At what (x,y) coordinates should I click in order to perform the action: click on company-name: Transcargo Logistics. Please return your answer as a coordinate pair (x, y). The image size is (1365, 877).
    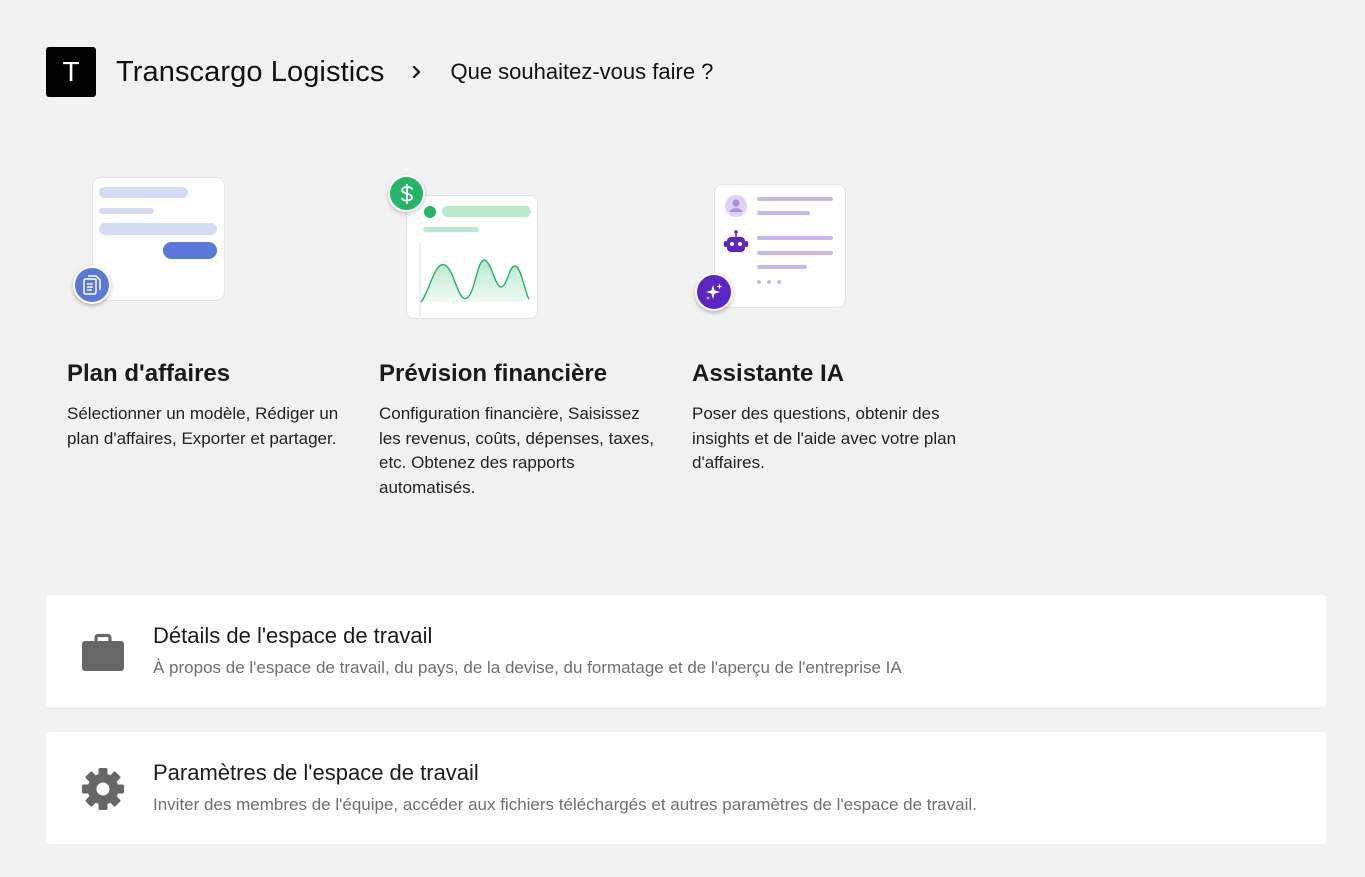
    Looking at the image, I should click on (250, 72).